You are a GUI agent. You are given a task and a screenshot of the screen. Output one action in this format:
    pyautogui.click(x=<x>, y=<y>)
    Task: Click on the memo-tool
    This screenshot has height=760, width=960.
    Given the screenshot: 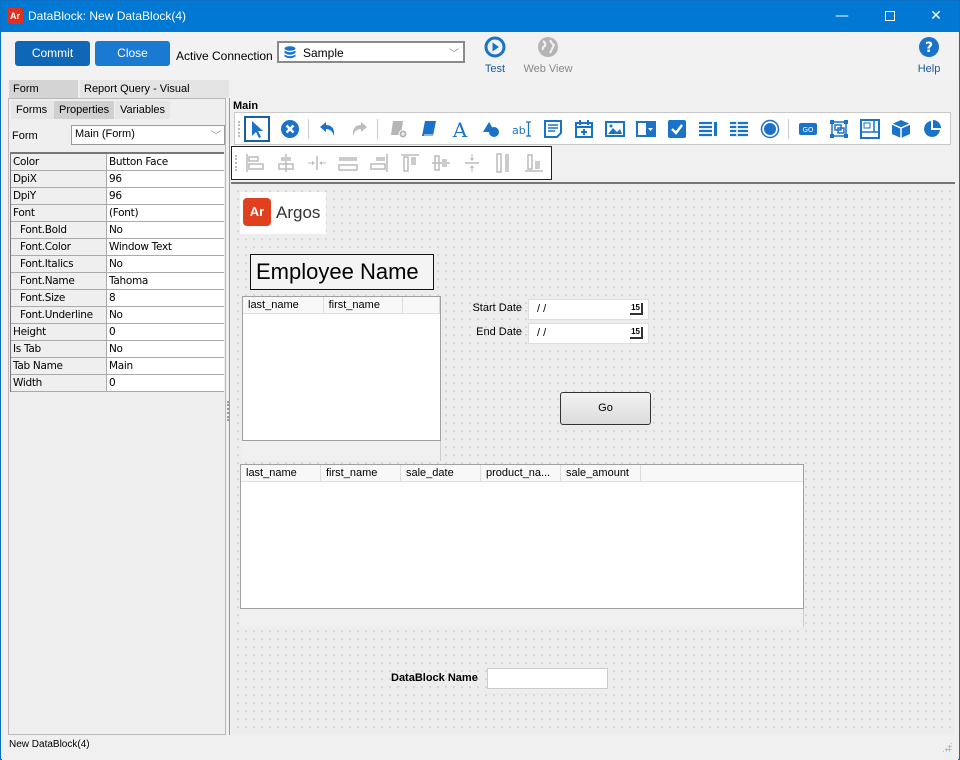 What is the action you would take?
    pyautogui.click(x=553, y=129)
    